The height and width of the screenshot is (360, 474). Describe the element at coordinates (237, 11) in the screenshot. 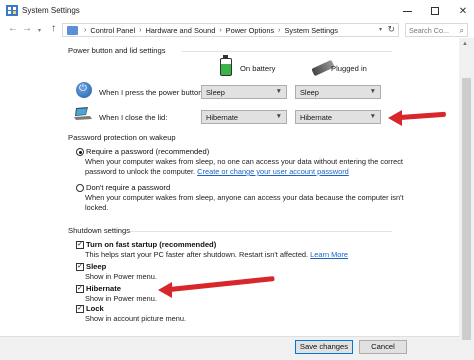

I see `title-bar: System Settings ✕` at that location.